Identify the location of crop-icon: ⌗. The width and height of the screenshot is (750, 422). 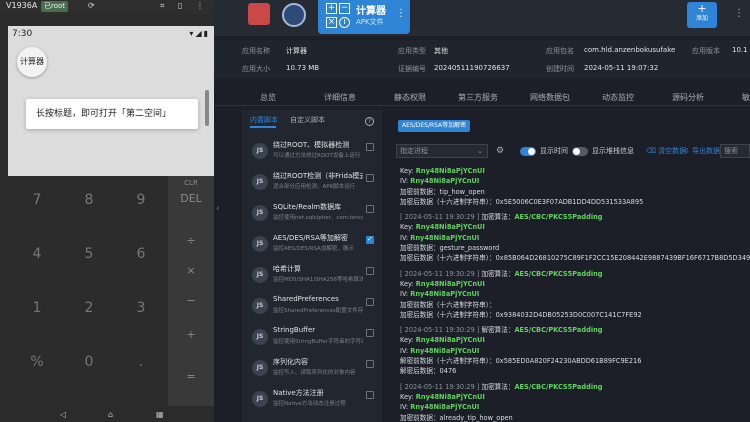
(162, 6).